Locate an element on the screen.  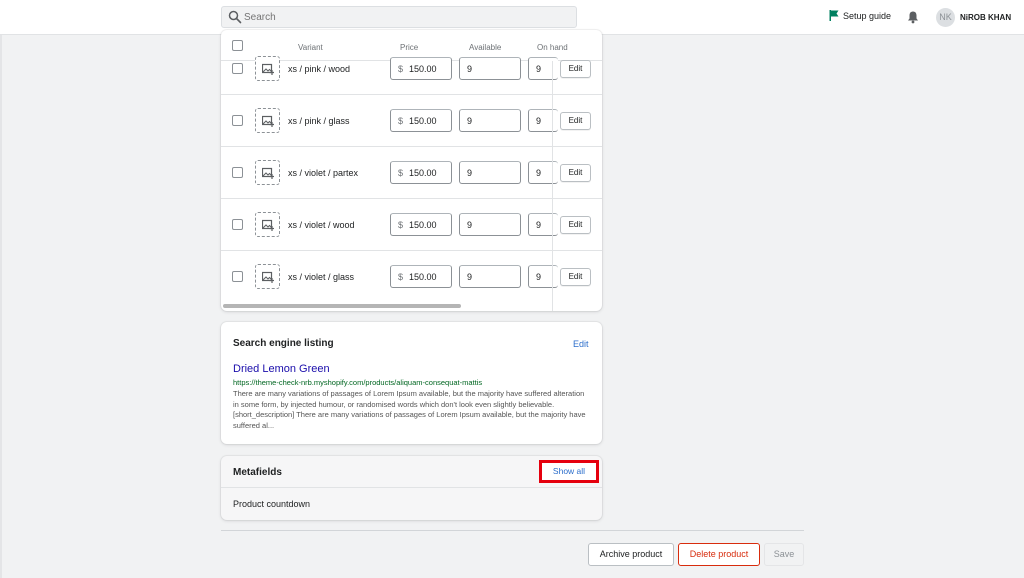
seo-preview-title: Dried Lemon Green is located at coordinates (281, 369).